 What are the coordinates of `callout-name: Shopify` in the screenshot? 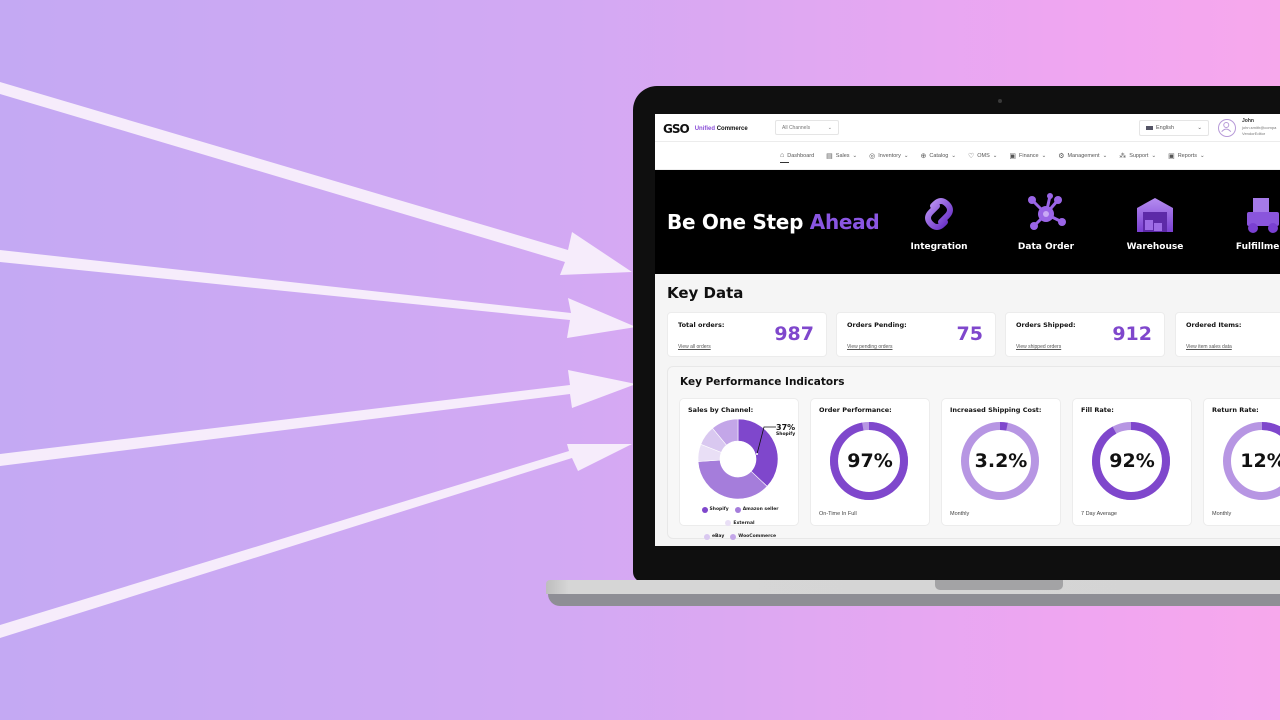 It's located at (786, 434).